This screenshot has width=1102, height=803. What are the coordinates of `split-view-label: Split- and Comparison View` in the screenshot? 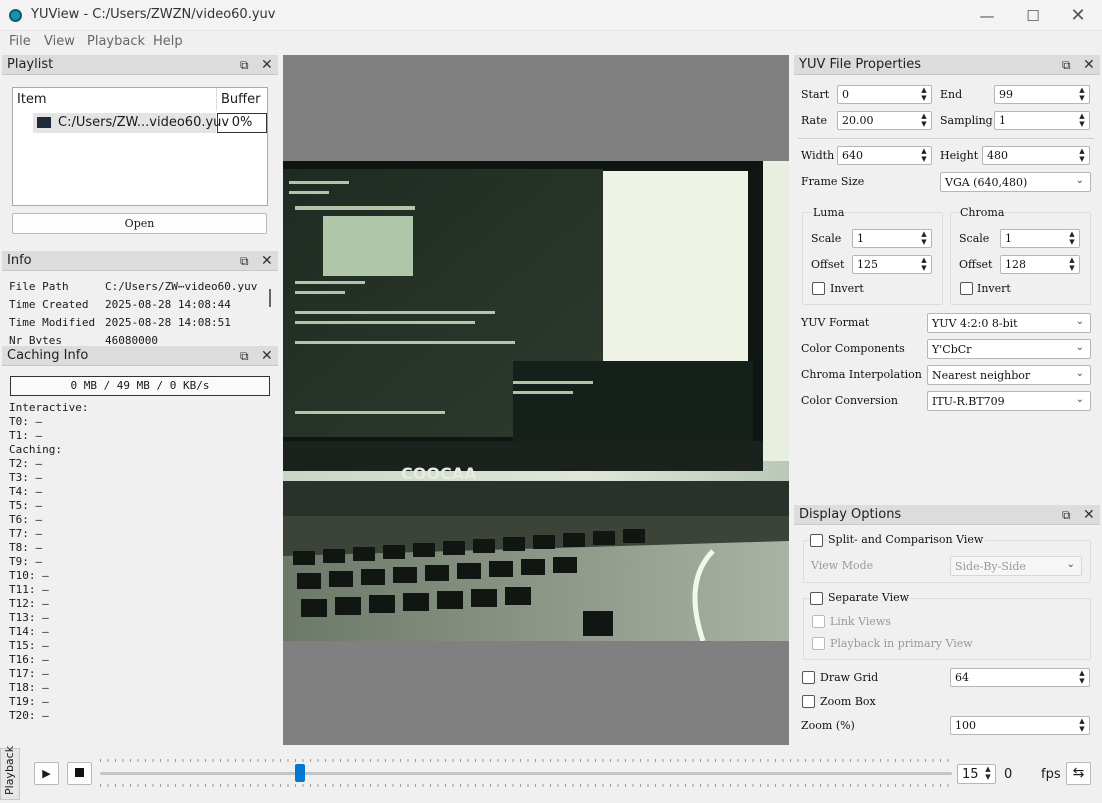 It's located at (907, 539).